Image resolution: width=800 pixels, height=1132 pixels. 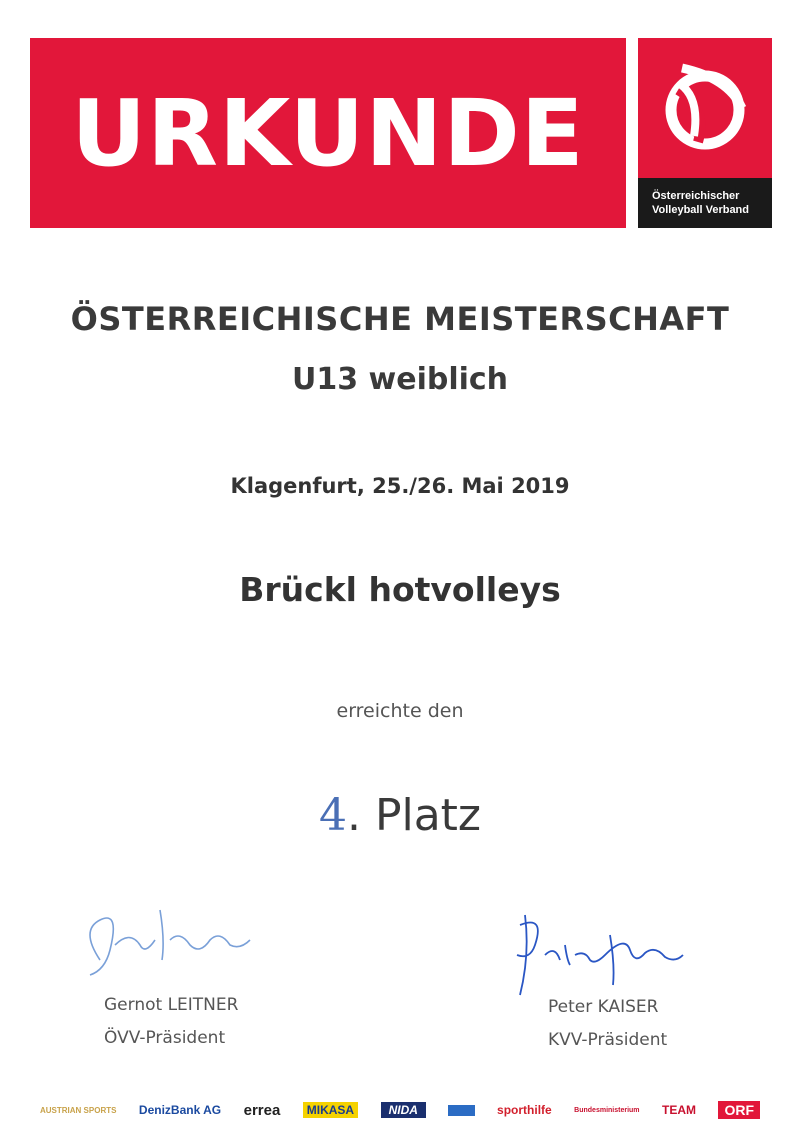 I want to click on event-title: ÖSTERREICHISCHE MEISTERSCHAFT, so click(x=400, y=319).